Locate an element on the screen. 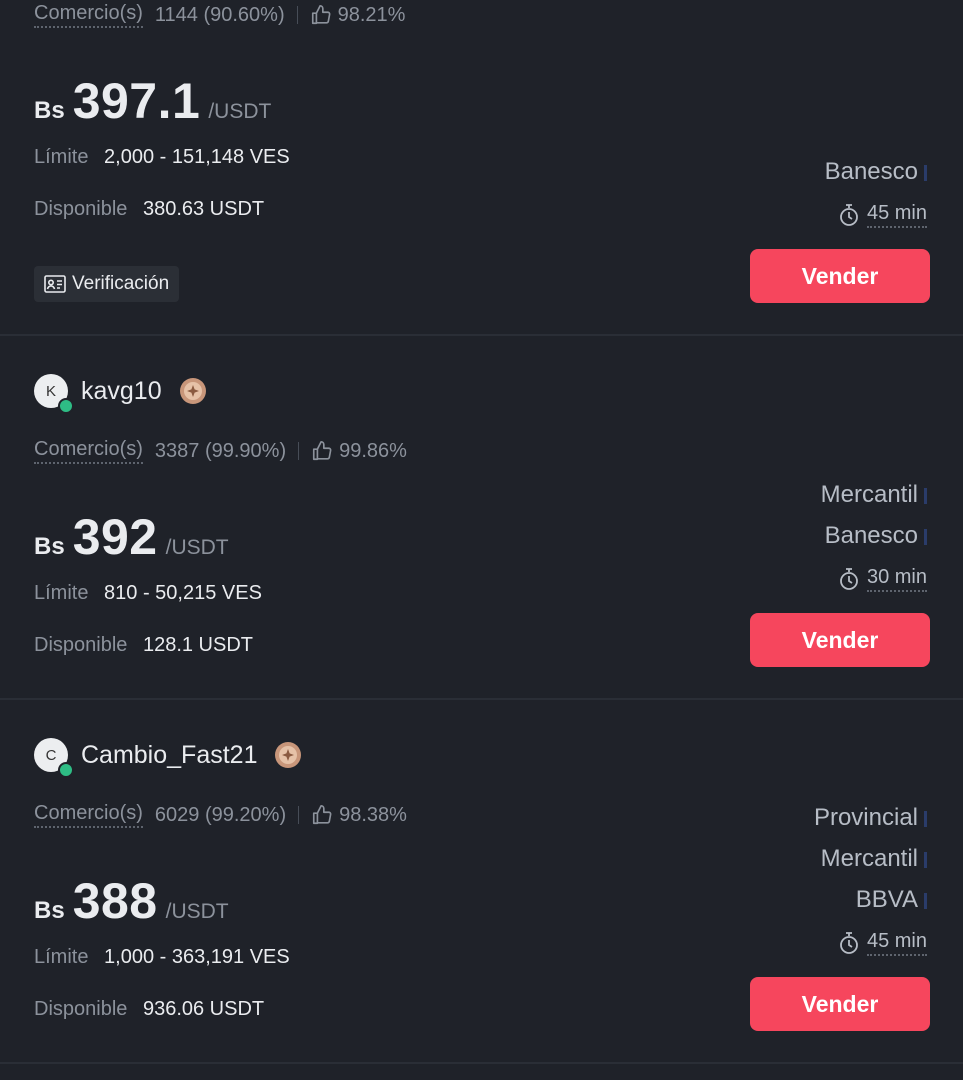  limit-row: Límite 810 - 50,215 VES is located at coordinates (148, 593).